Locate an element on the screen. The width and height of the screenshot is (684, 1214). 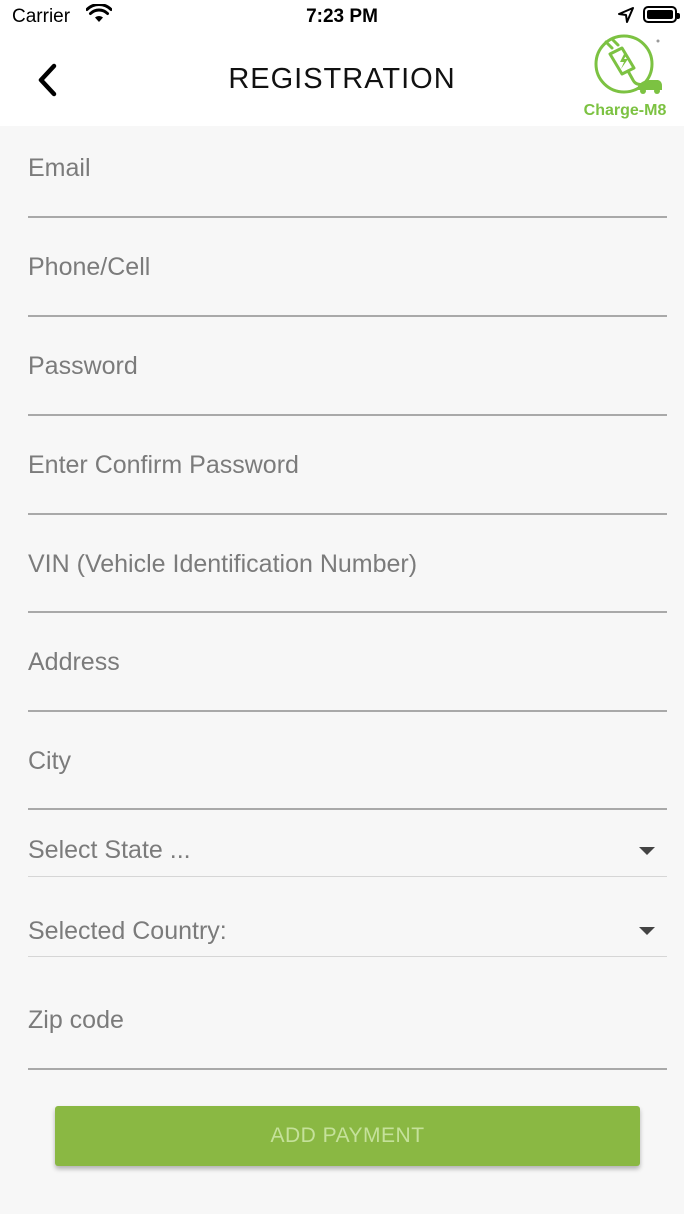
zip-code-field: Zip code is located at coordinates (347, 1024).